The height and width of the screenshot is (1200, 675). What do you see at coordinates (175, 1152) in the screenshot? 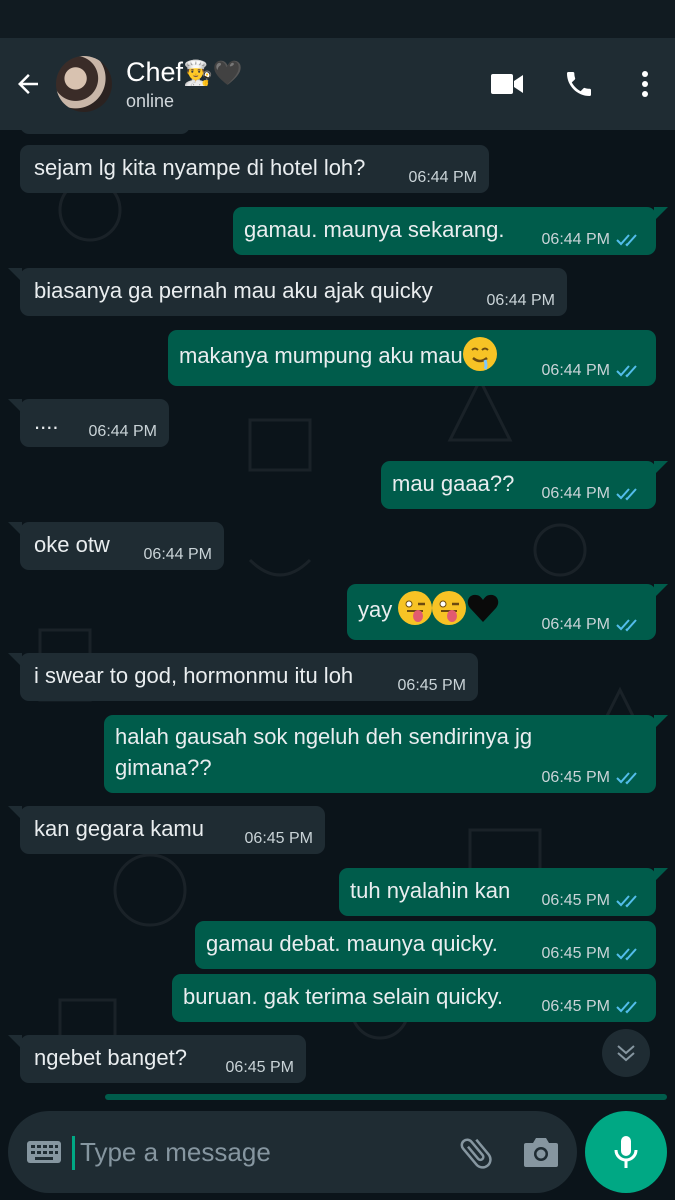
I see `message-input-placeholder: Type a message` at bounding box center [175, 1152].